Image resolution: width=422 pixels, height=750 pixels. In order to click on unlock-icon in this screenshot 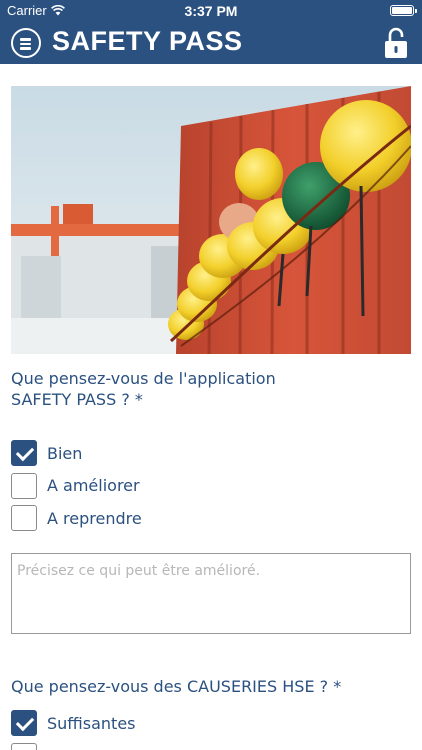, I will do `click(396, 43)`.